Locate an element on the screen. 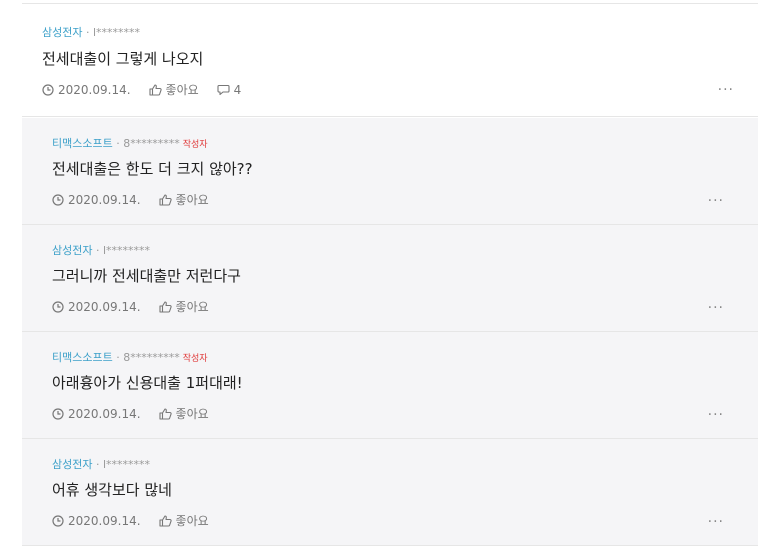  comment-text: 그러니까 전세대출만 저런다구 is located at coordinates (146, 276).